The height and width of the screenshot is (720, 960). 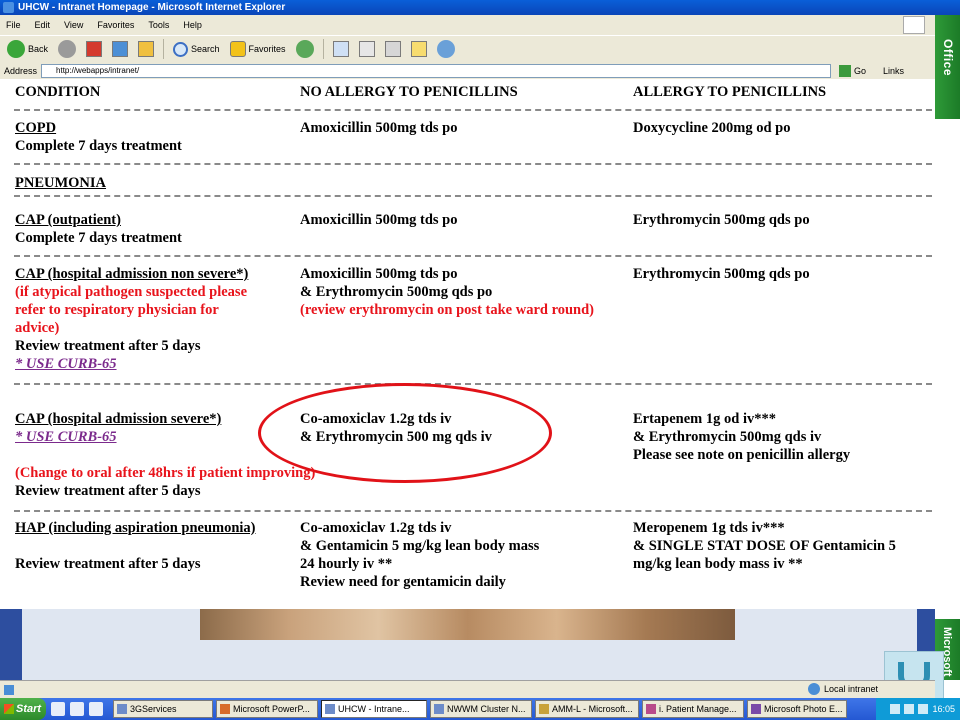 I want to click on print-button, so click(x=367, y=49).